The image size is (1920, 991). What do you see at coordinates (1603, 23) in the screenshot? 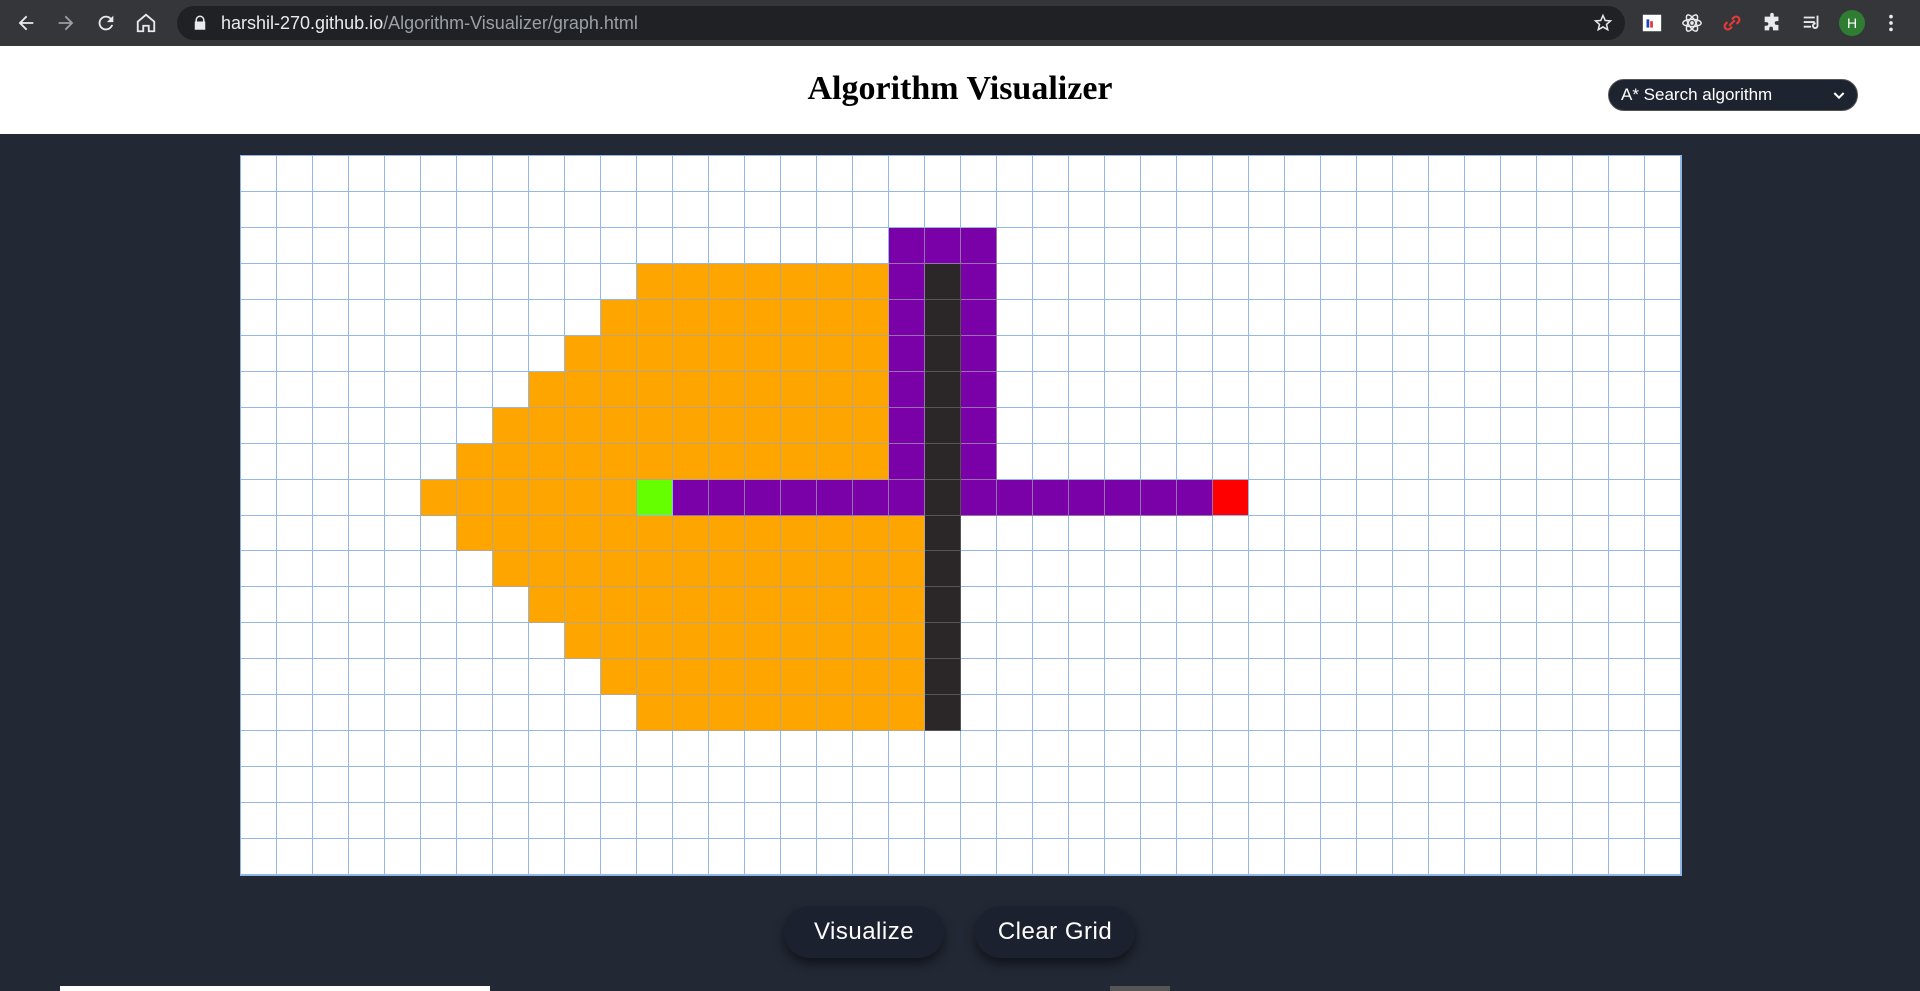
I see `bookmark-star-icon` at bounding box center [1603, 23].